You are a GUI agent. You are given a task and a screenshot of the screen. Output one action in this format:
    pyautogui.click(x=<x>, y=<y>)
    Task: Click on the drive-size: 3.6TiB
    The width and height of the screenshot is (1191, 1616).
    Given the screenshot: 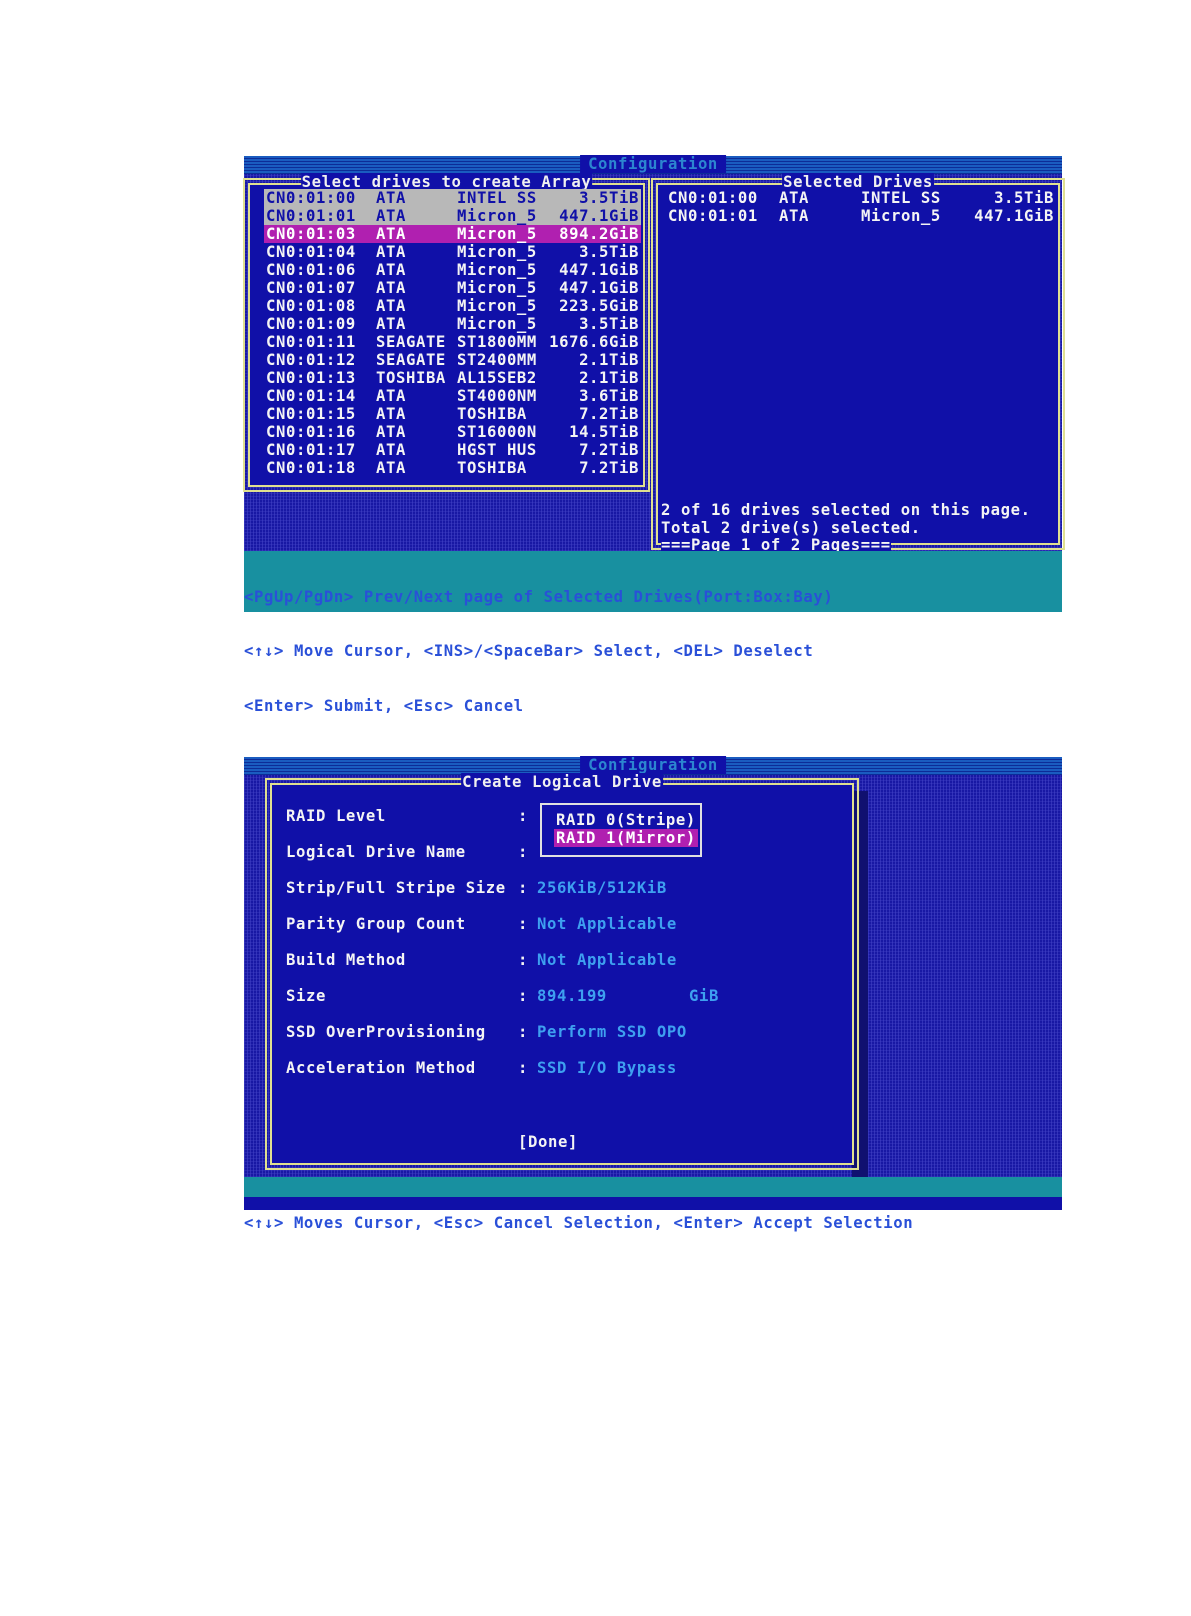 What is the action you would take?
    pyautogui.click(x=609, y=396)
    